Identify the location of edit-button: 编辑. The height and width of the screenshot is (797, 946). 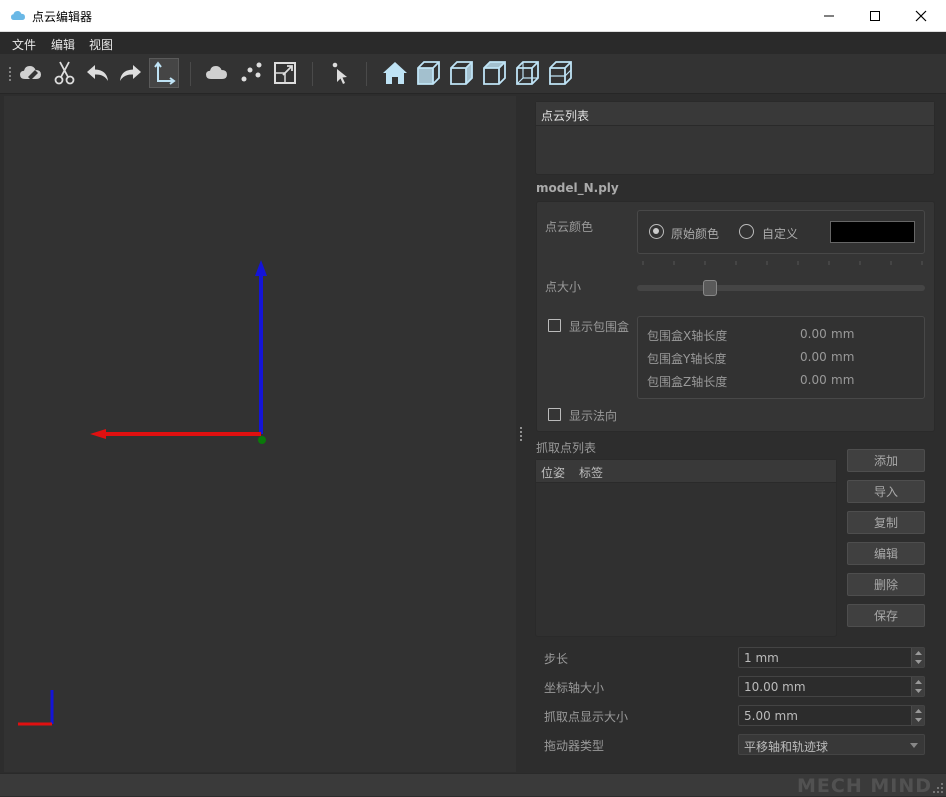
(886, 553).